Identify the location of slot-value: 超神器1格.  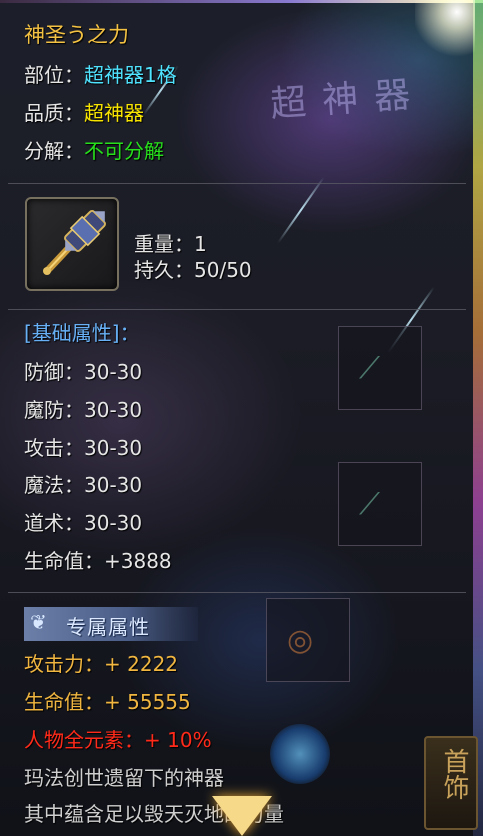
(130, 75).